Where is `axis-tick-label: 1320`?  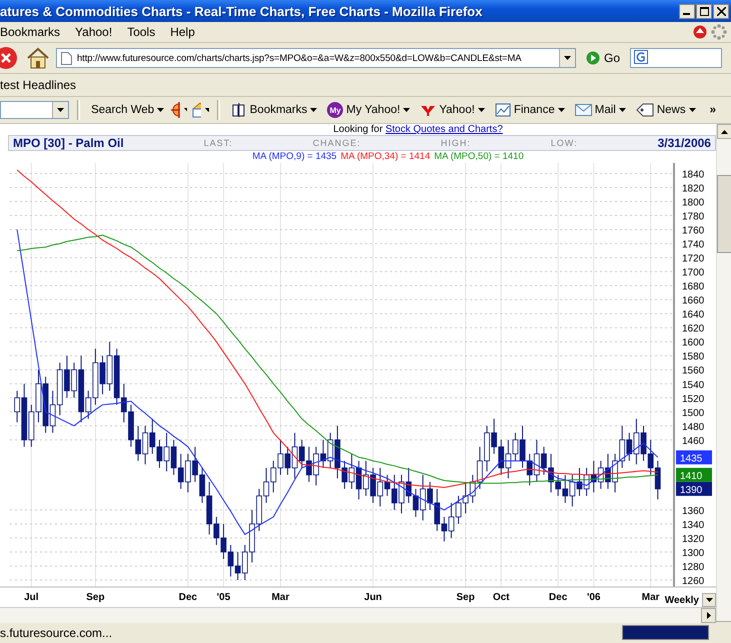
axis-tick-label: 1320 is located at coordinates (693, 539).